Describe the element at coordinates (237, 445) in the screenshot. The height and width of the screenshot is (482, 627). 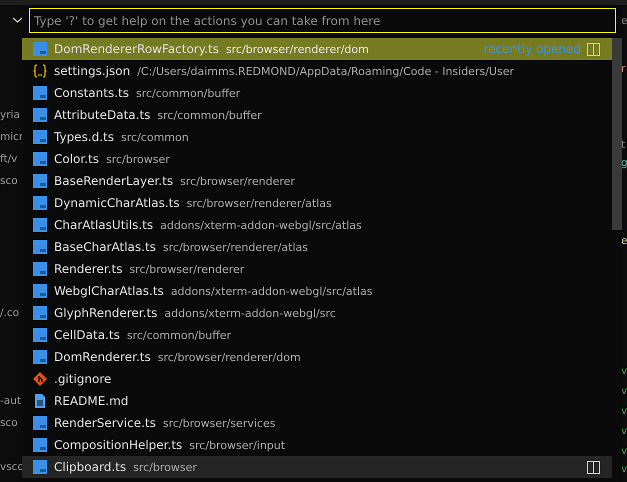
I see `file-path: src/browser/input` at that location.